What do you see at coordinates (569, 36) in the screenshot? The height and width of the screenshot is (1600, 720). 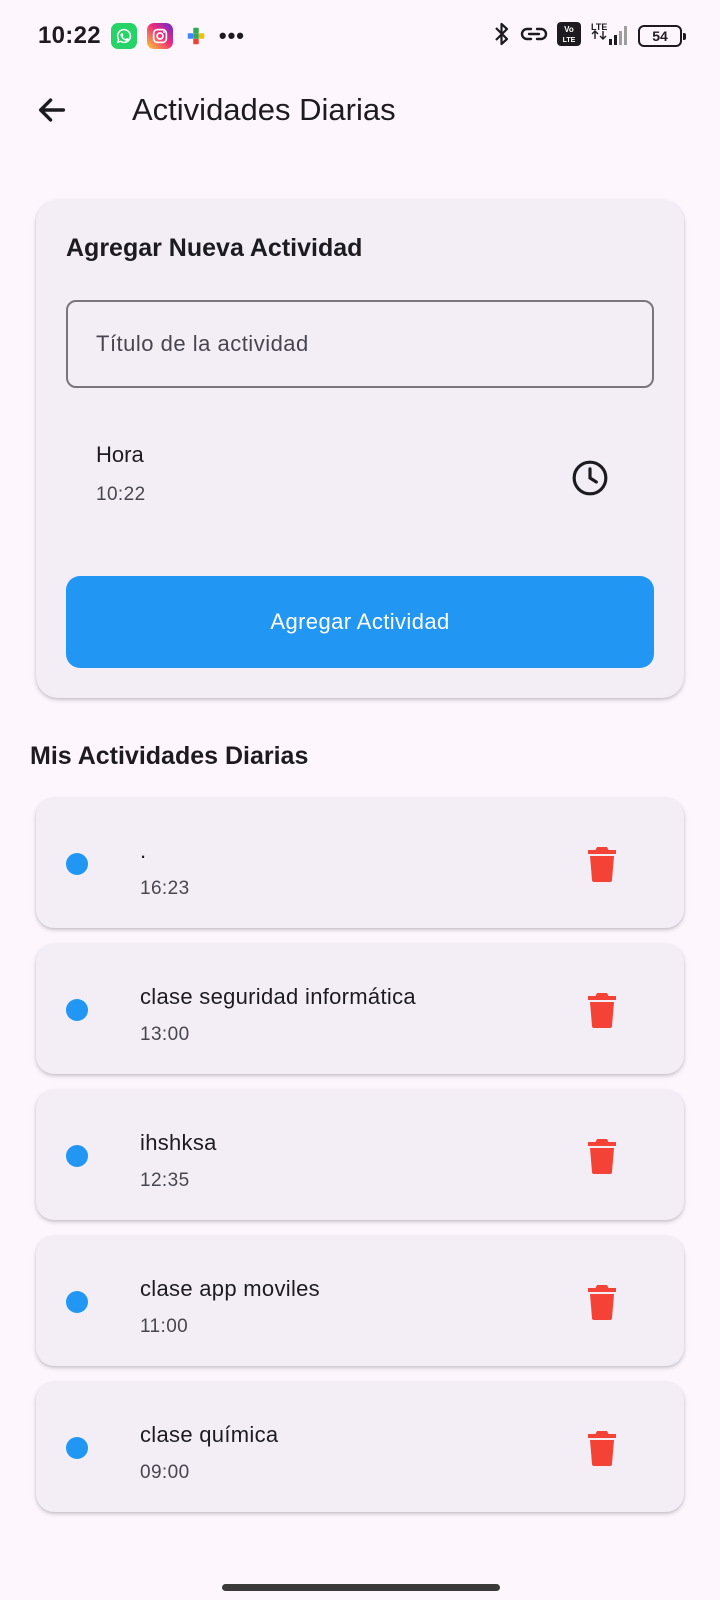 I see `volte-icon: Vo LTE` at bounding box center [569, 36].